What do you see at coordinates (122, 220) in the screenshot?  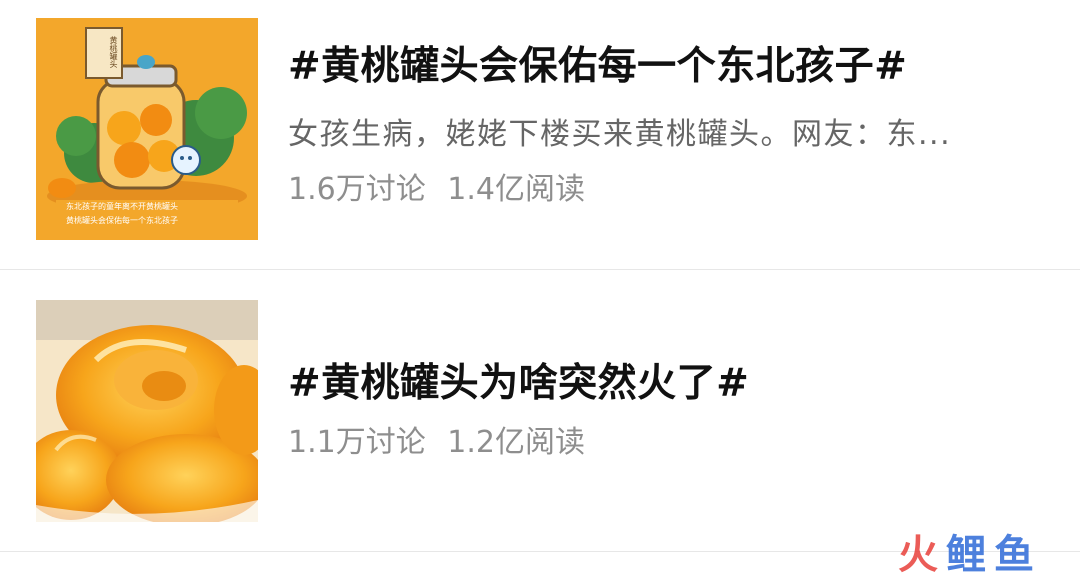 I see `thumb-caption-line-2: 黄桃罐头会保佑每一个东北孩子` at bounding box center [122, 220].